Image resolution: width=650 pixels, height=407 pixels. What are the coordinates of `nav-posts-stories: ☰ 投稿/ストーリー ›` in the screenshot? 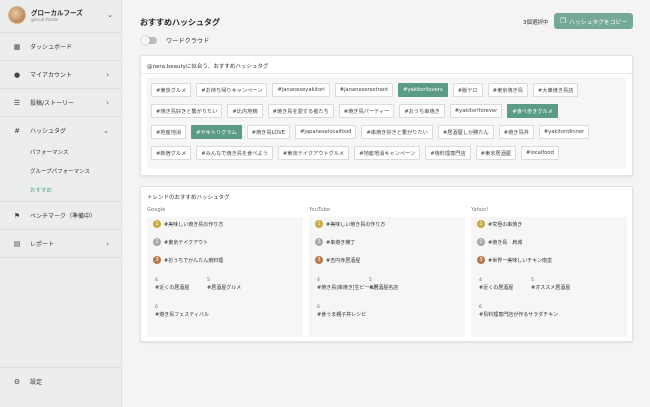 It's located at (60, 102).